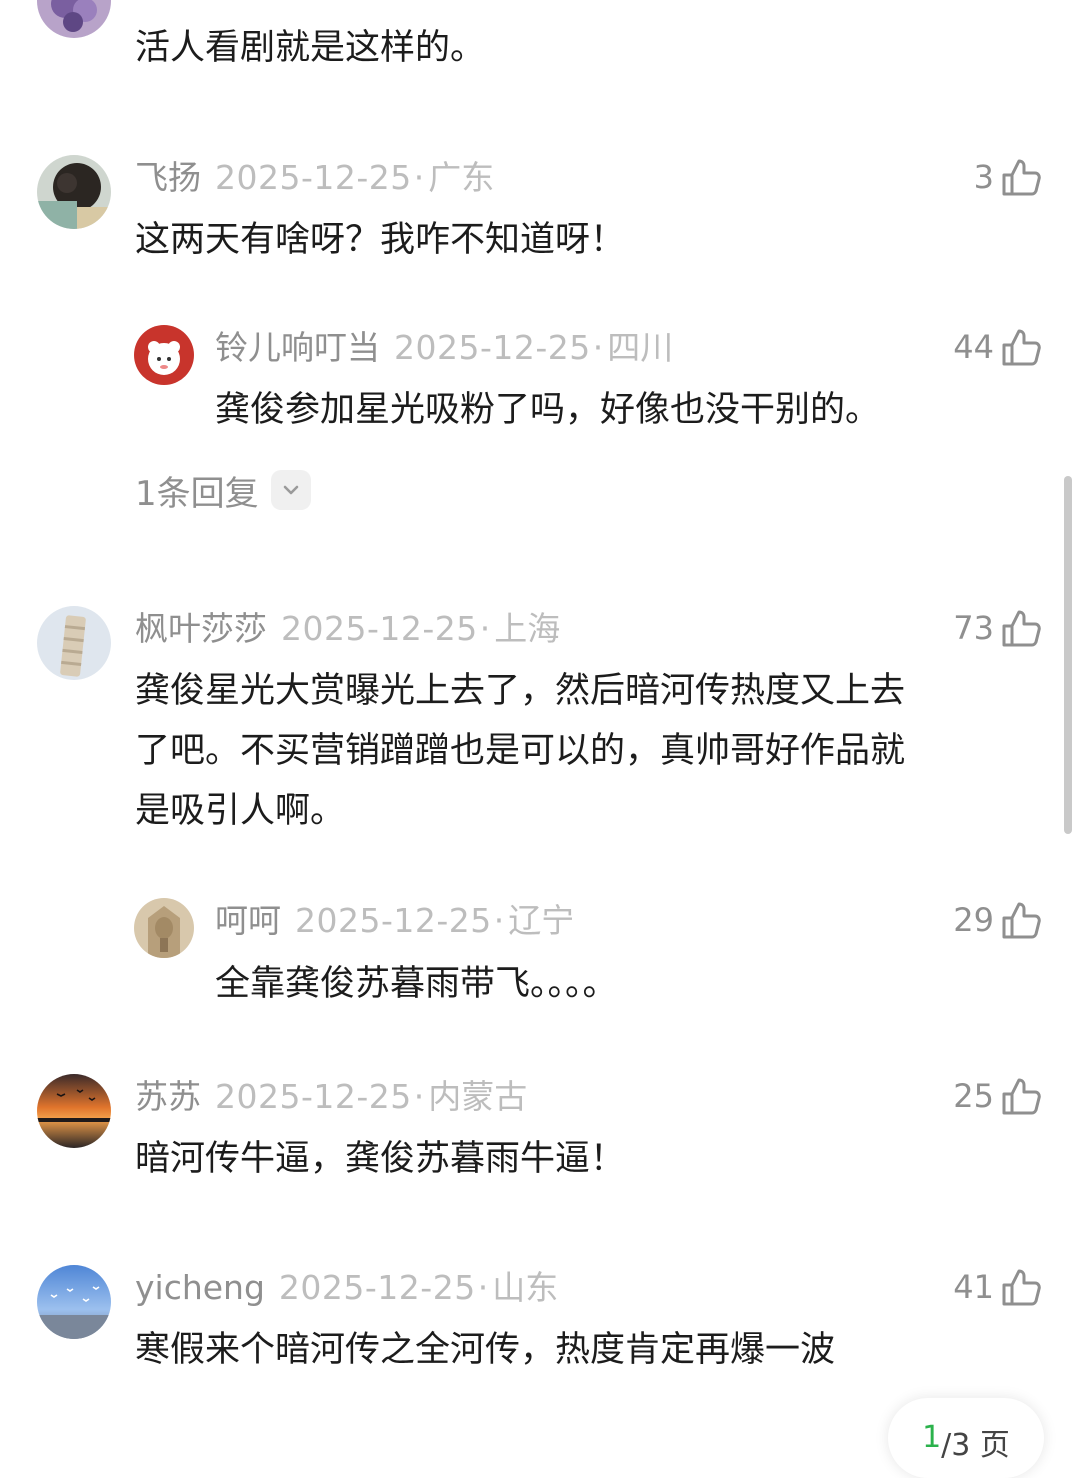 The image size is (1080, 1478). Describe the element at coordinates (527, 628) in the screenshot. I see `comment-region: 上海` at that location.